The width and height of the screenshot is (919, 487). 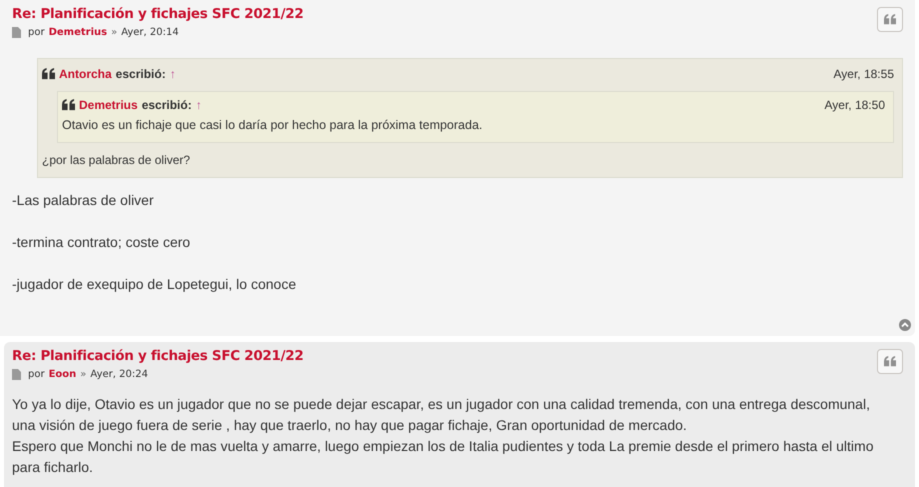 What do you see at coordinates (119, 374) in the screenshot?
I see `post-time: Ayer, 20:24` at bounding box center [119, 374].